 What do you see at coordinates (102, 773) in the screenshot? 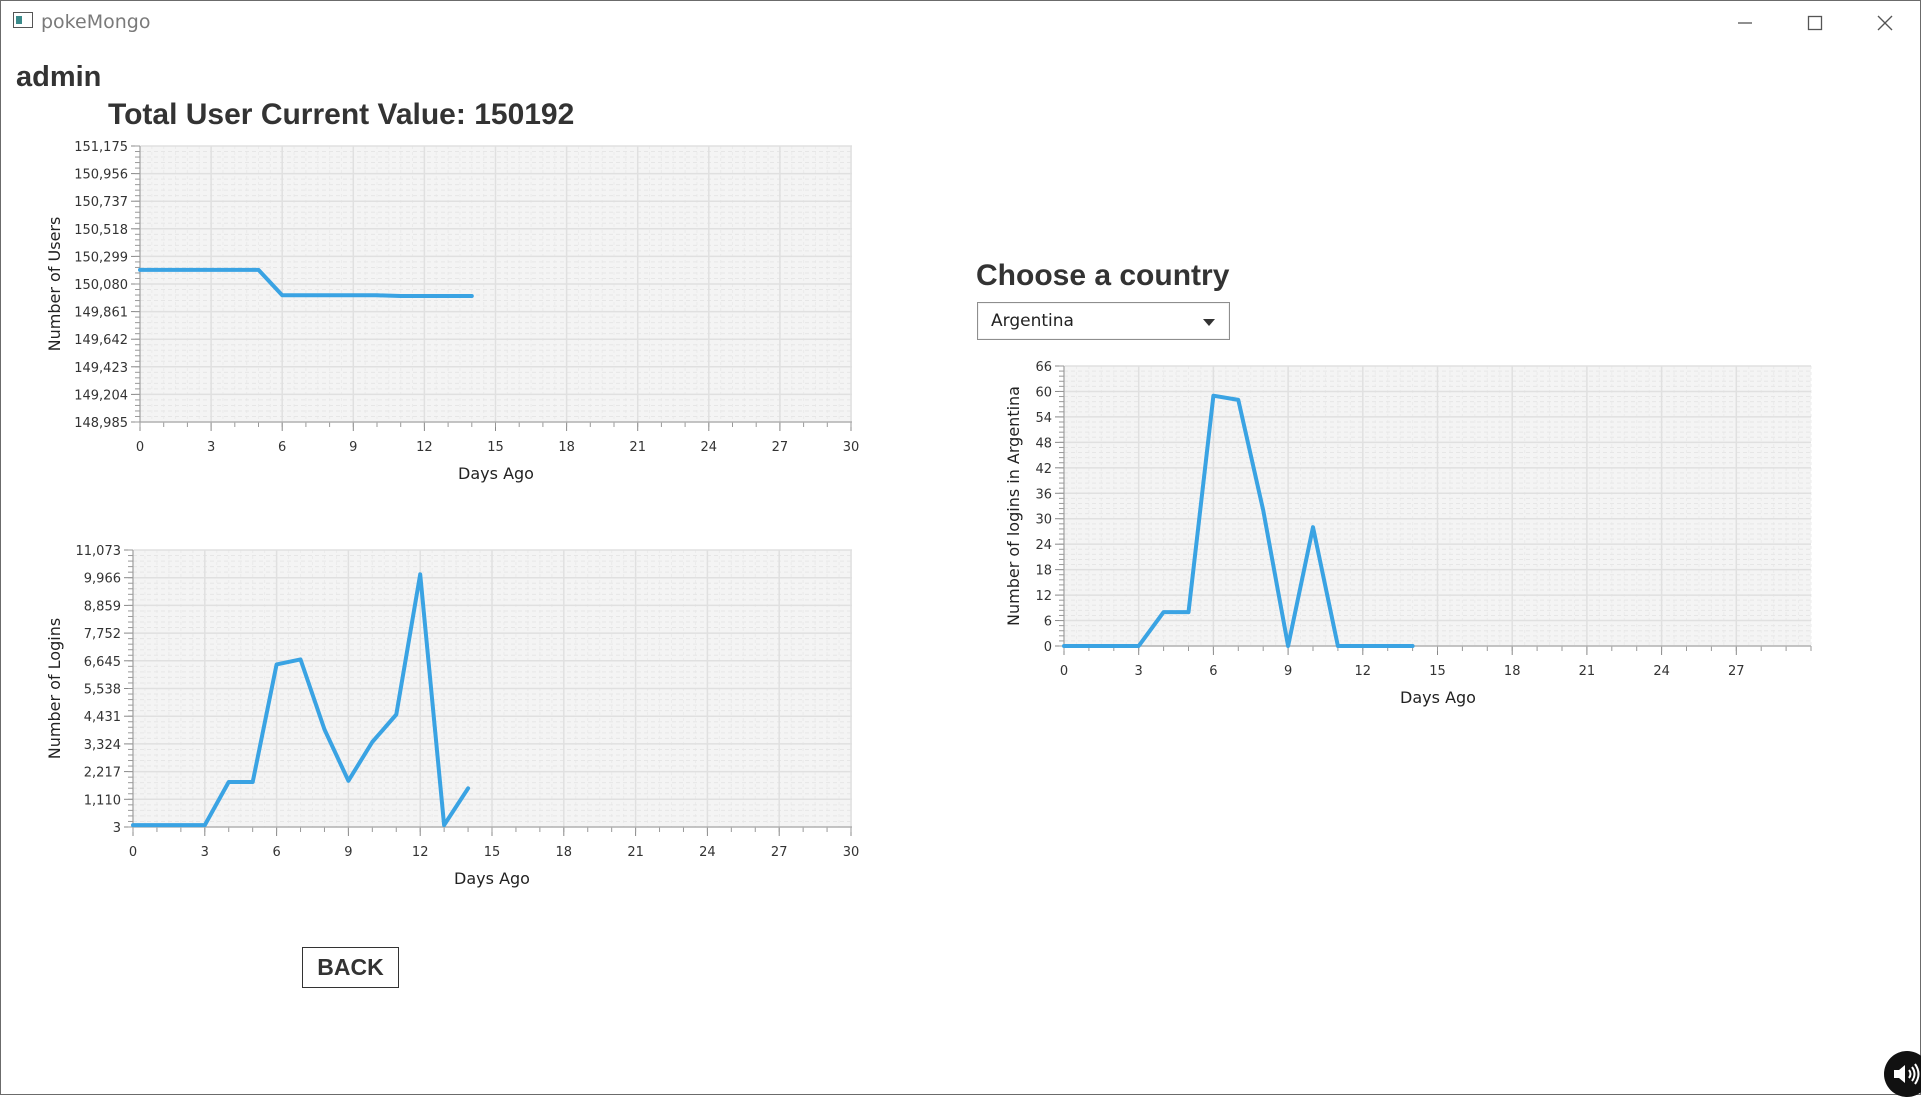
I see `y-tick-label: 2,217` at bounding box center [102, 773].